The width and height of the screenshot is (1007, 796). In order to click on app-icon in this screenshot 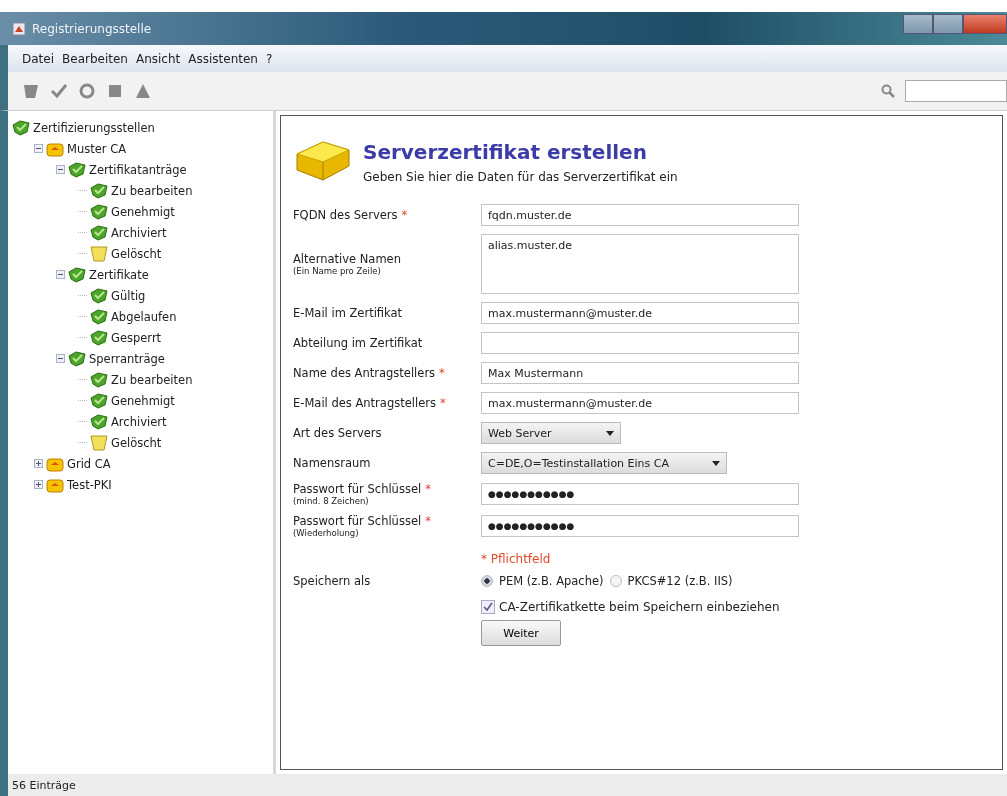, I will do `click(19, 28)`.